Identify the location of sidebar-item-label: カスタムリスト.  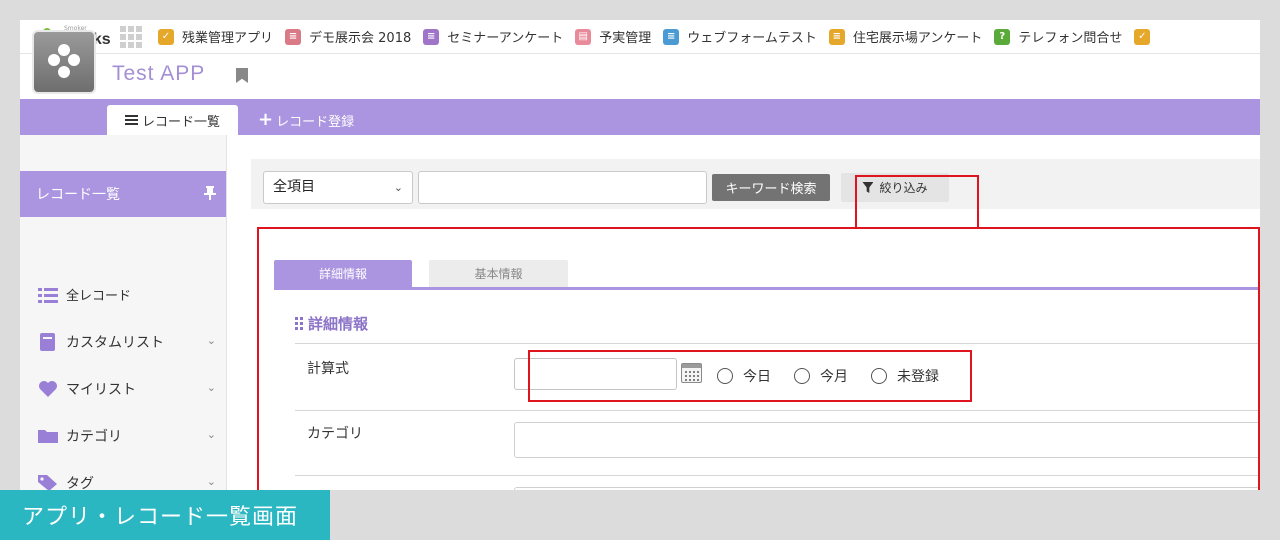
(115, 343).